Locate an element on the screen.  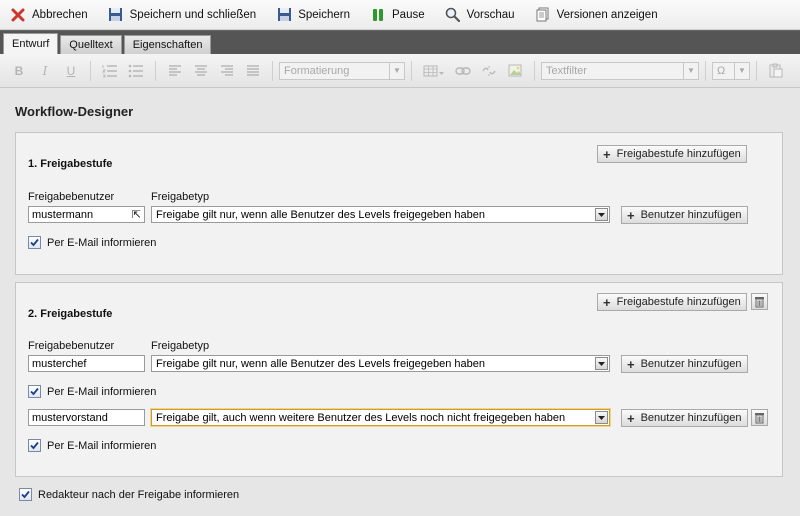
notify-editor-checkbox: Redakteur nach der Freigabe informieren is located at coordinates (129, 494).